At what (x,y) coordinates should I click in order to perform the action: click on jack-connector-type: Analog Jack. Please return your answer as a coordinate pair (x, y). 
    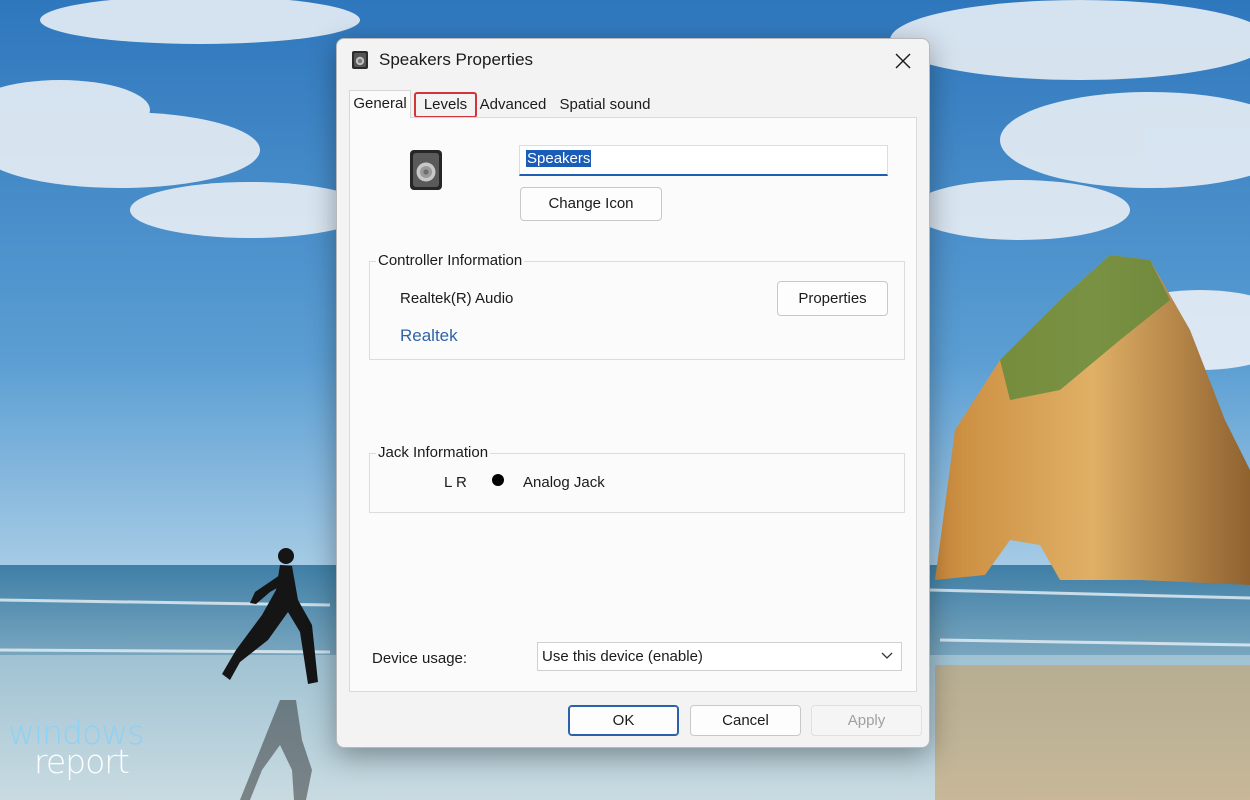
    Looking at the image, I should click on (564, 482).